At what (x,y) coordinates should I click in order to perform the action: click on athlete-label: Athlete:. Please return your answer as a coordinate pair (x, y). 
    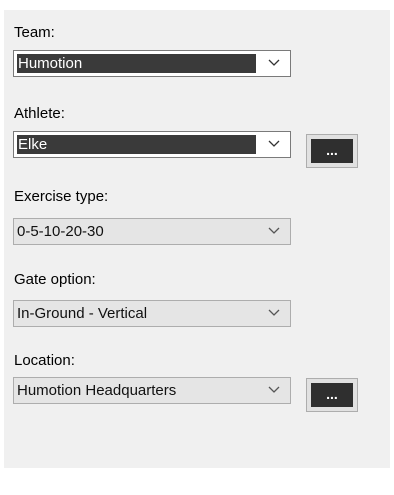
    Looking at the image, I should click on (39, 113).